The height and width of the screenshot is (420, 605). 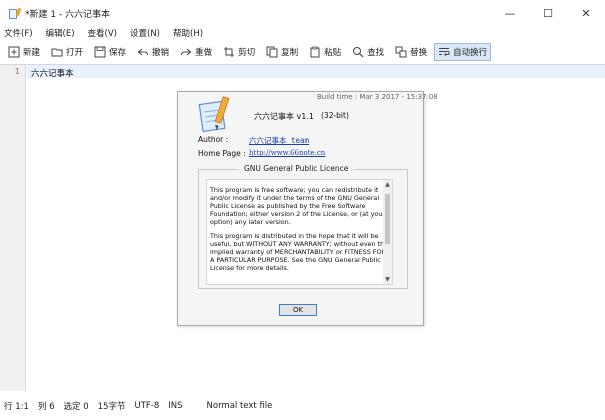 I want to click on cut-button-label: 剪切, so click(x=247, y=53).